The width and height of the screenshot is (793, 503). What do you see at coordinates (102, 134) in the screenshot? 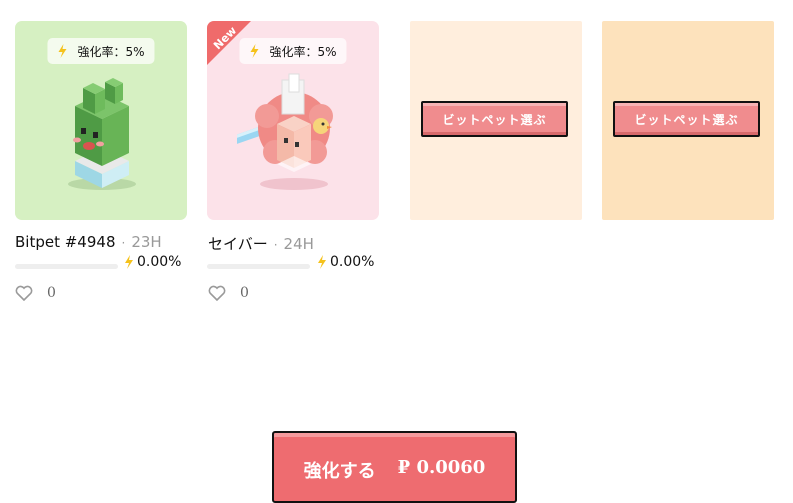
I see `pet-image-cactus` at bounding box center [102, 134].